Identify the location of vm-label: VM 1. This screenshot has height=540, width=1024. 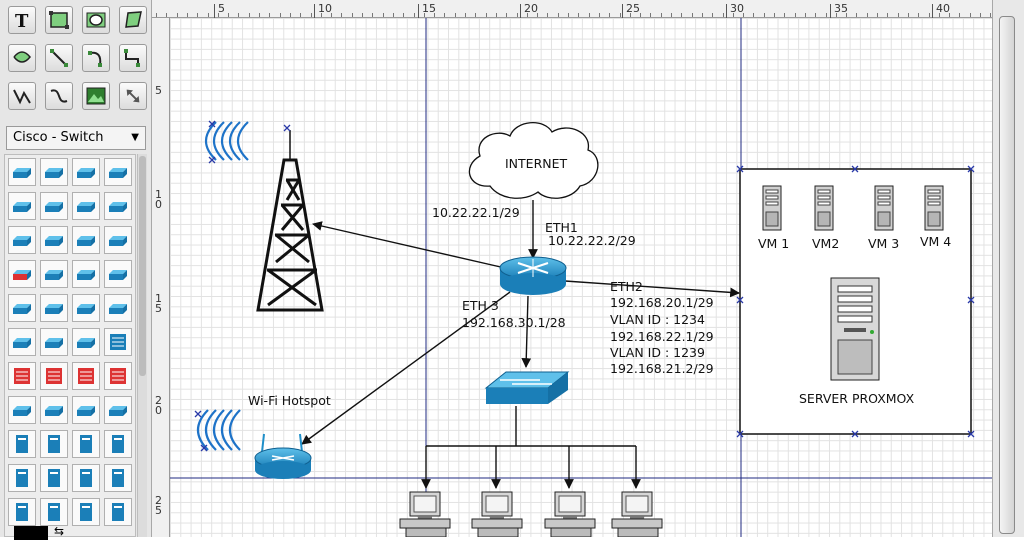
(773, 243).